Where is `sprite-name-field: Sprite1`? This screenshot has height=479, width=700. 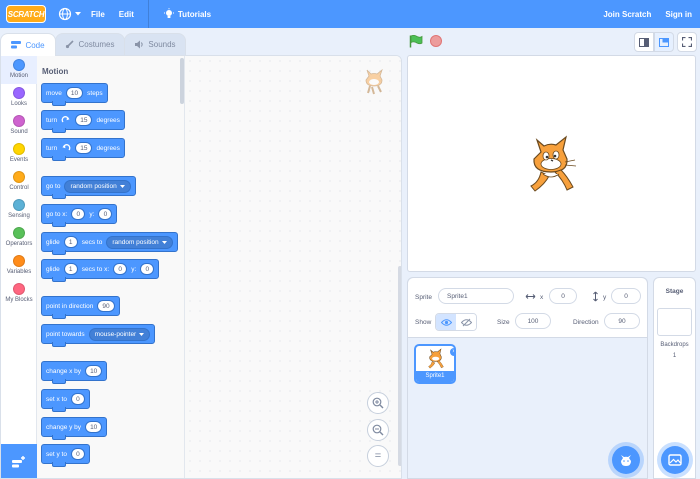 sprite-name-field: Sprite1 is located at coordinates (476, 296).